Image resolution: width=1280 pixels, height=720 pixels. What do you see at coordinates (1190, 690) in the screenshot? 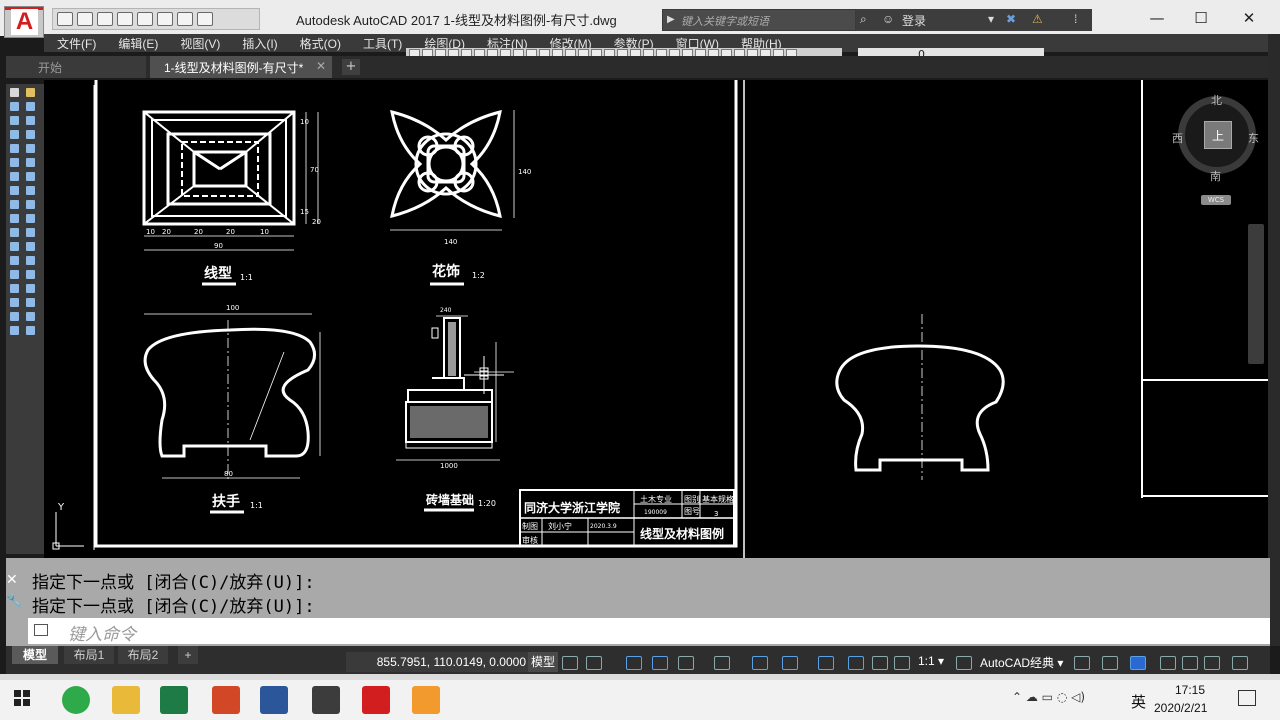
I see `clock-time: 17:15` at bounding box center [1190, 690].